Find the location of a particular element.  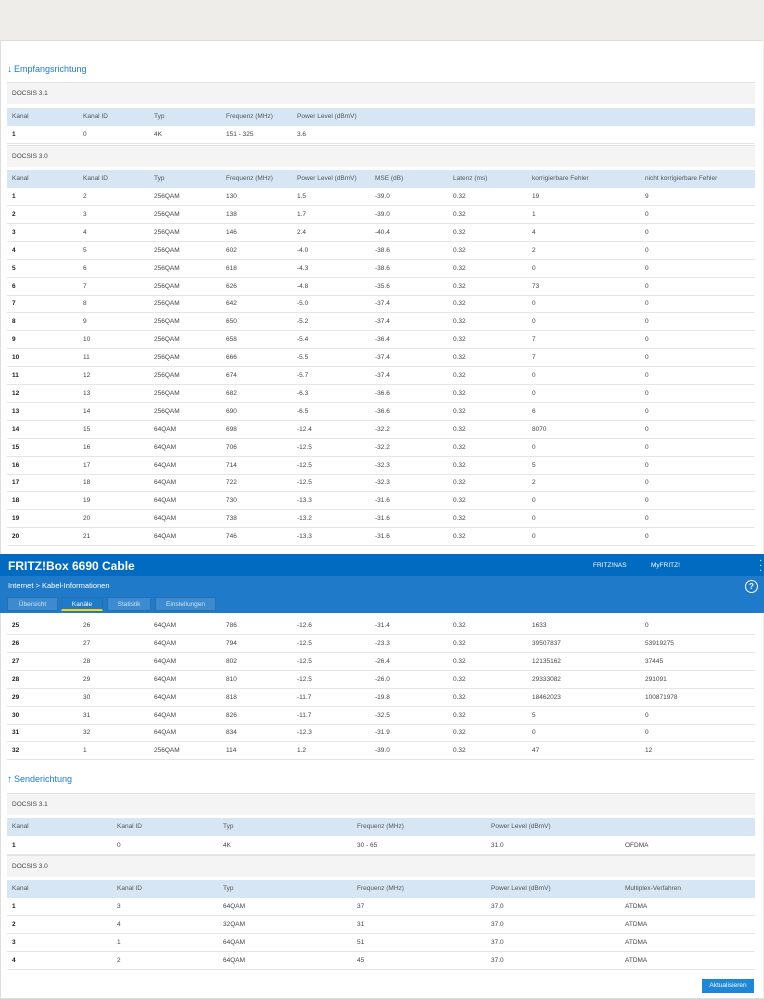

table-cell: 618 is located at coordinates (231, 268).